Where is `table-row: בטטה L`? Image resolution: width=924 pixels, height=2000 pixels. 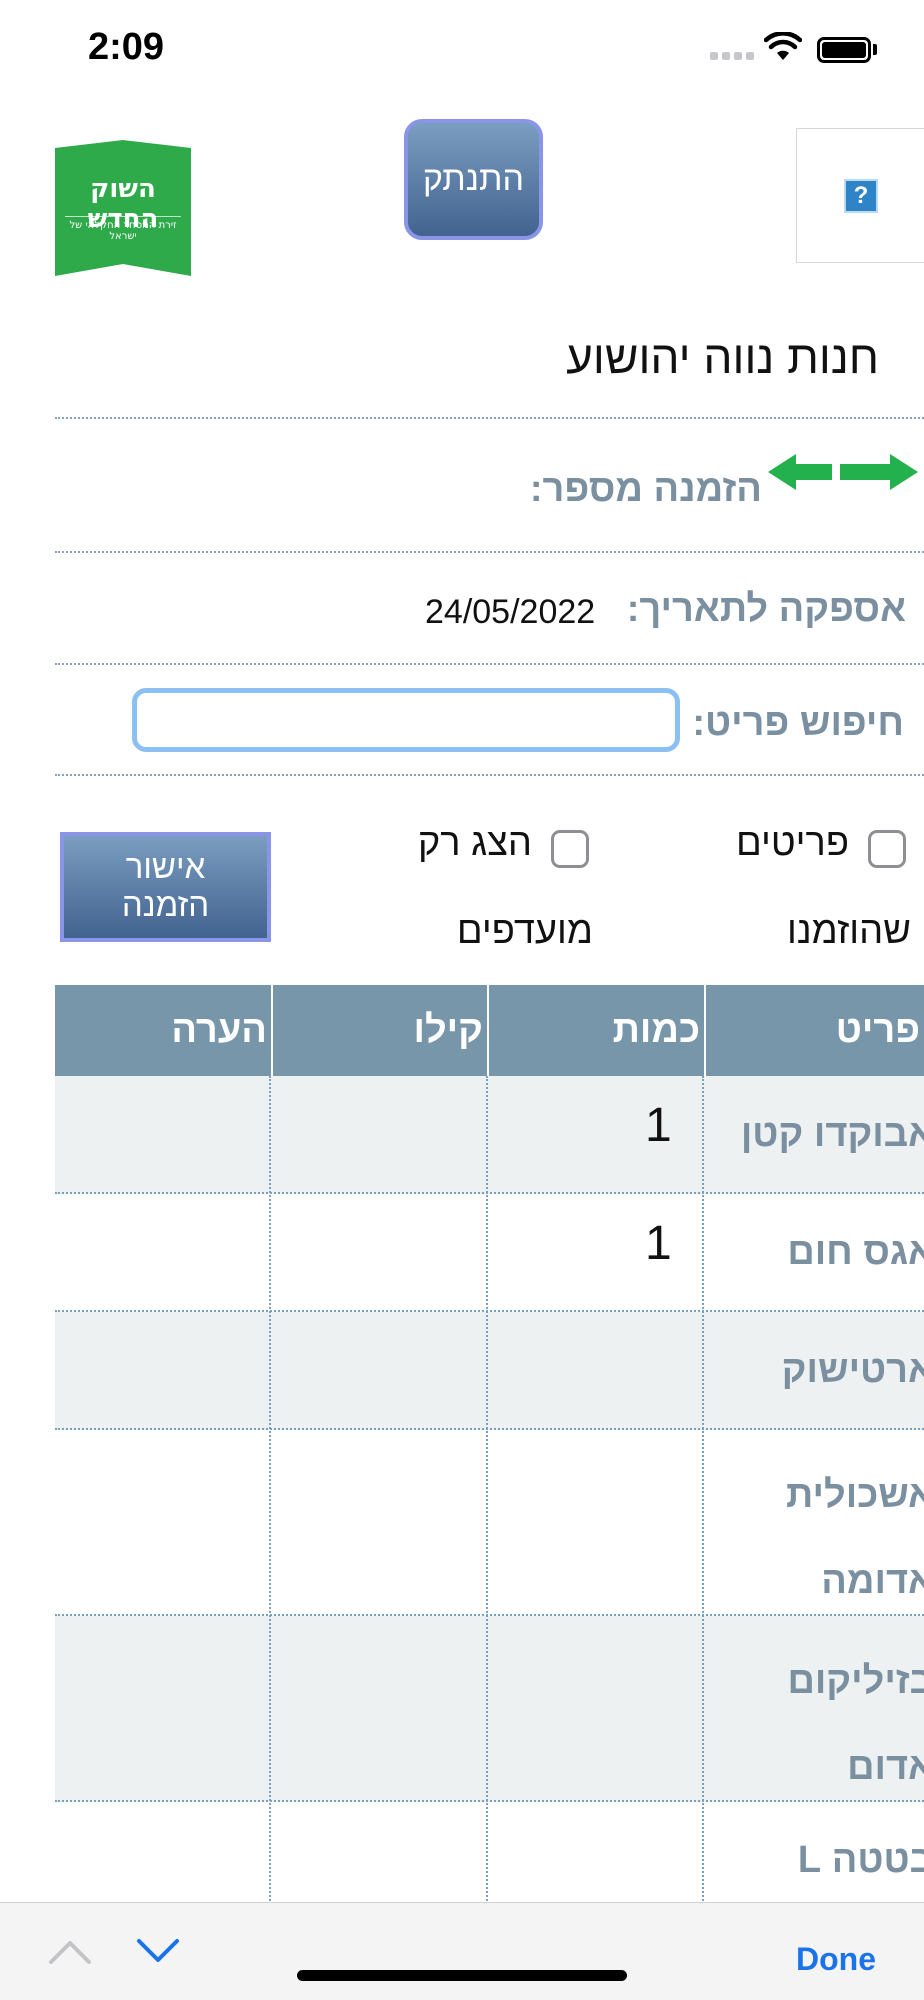 table-row: בטטה L is located at coordinates (489, 1853).